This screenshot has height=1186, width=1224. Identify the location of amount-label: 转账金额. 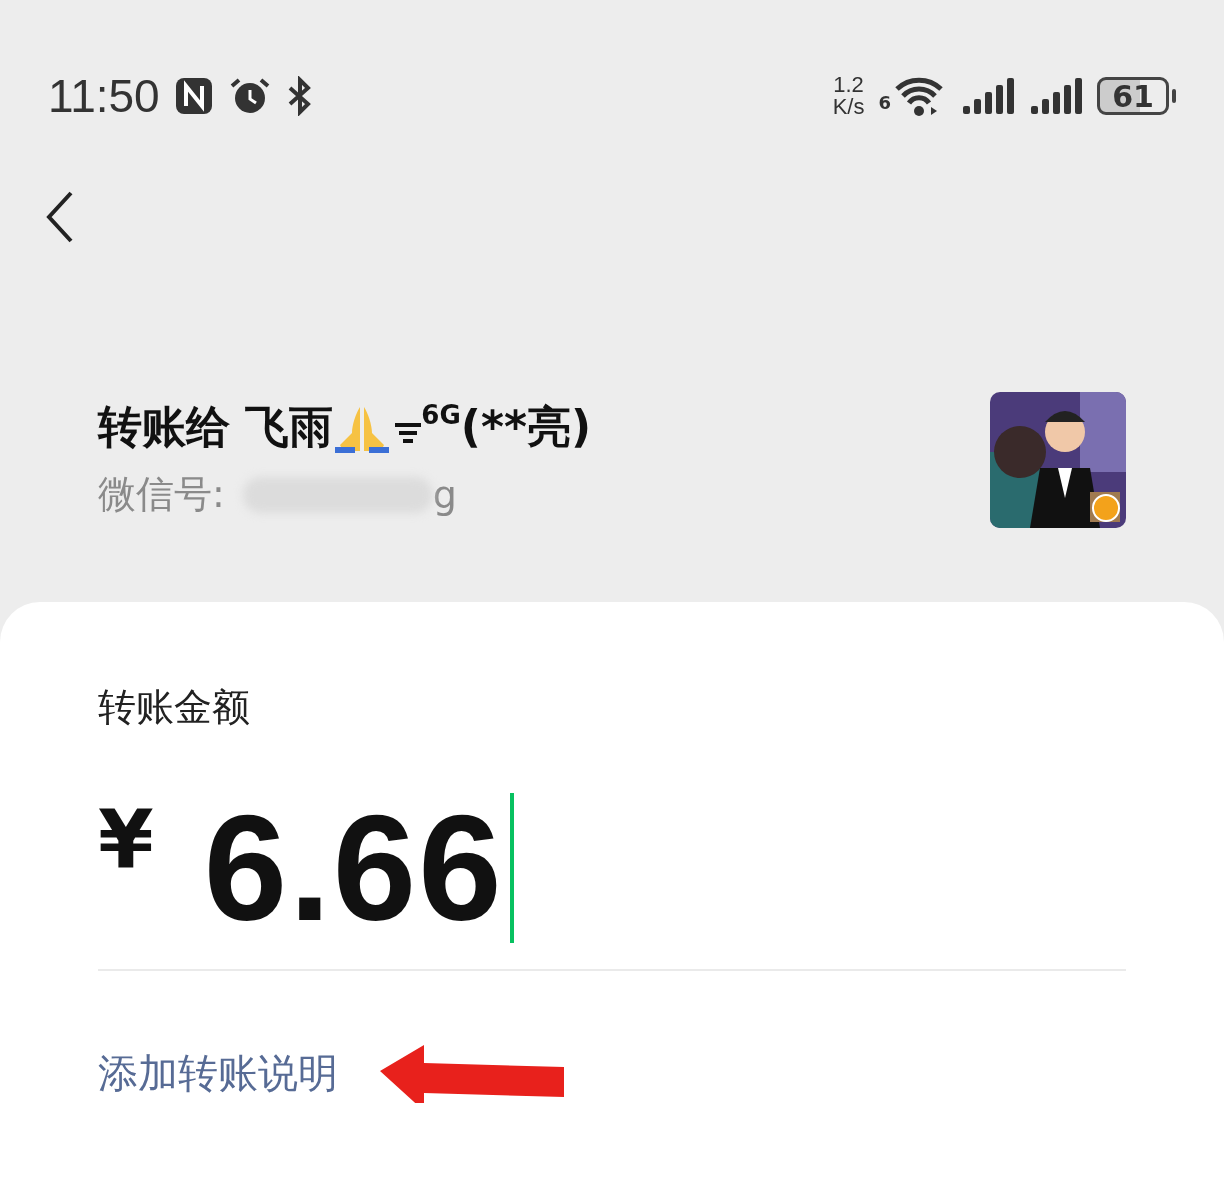
(174, 707).